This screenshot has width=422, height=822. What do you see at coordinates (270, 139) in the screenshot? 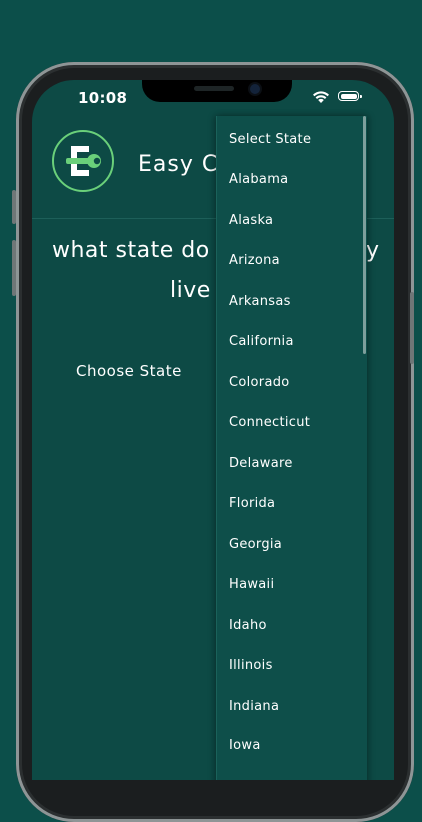
I see `option-select-state: Select State` at bounding box center [270, 139].